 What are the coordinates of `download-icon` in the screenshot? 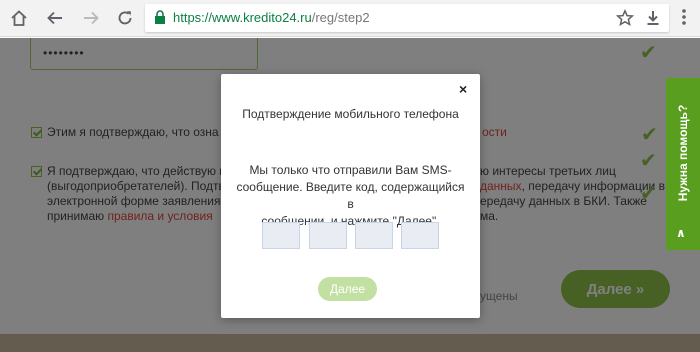 It's located at (653, 18).